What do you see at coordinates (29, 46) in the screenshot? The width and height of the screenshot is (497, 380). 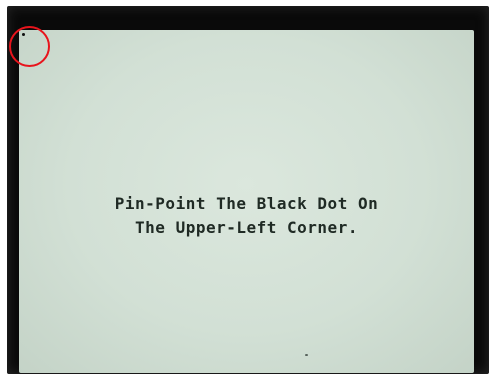 I see `highlight-circle` at bounding box center [29, 46].